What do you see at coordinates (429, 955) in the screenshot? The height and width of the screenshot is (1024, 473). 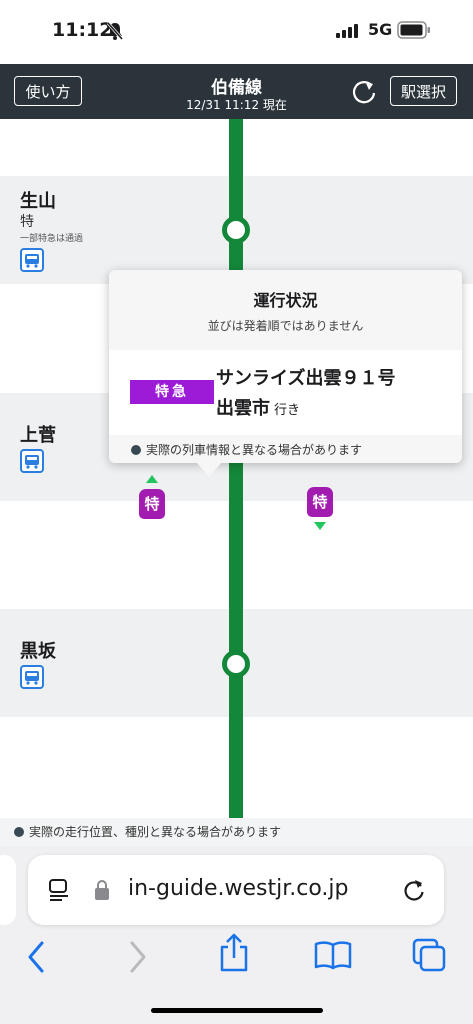 I see `tabs-icon` at bounding box center [429, 955].